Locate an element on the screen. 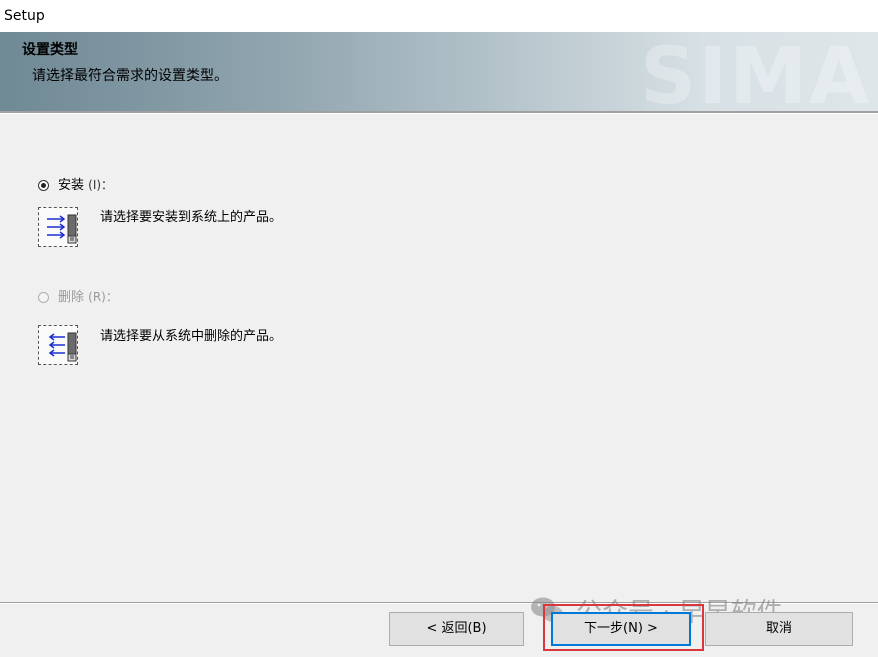  remove-radio is located at coordinates (43, 297).